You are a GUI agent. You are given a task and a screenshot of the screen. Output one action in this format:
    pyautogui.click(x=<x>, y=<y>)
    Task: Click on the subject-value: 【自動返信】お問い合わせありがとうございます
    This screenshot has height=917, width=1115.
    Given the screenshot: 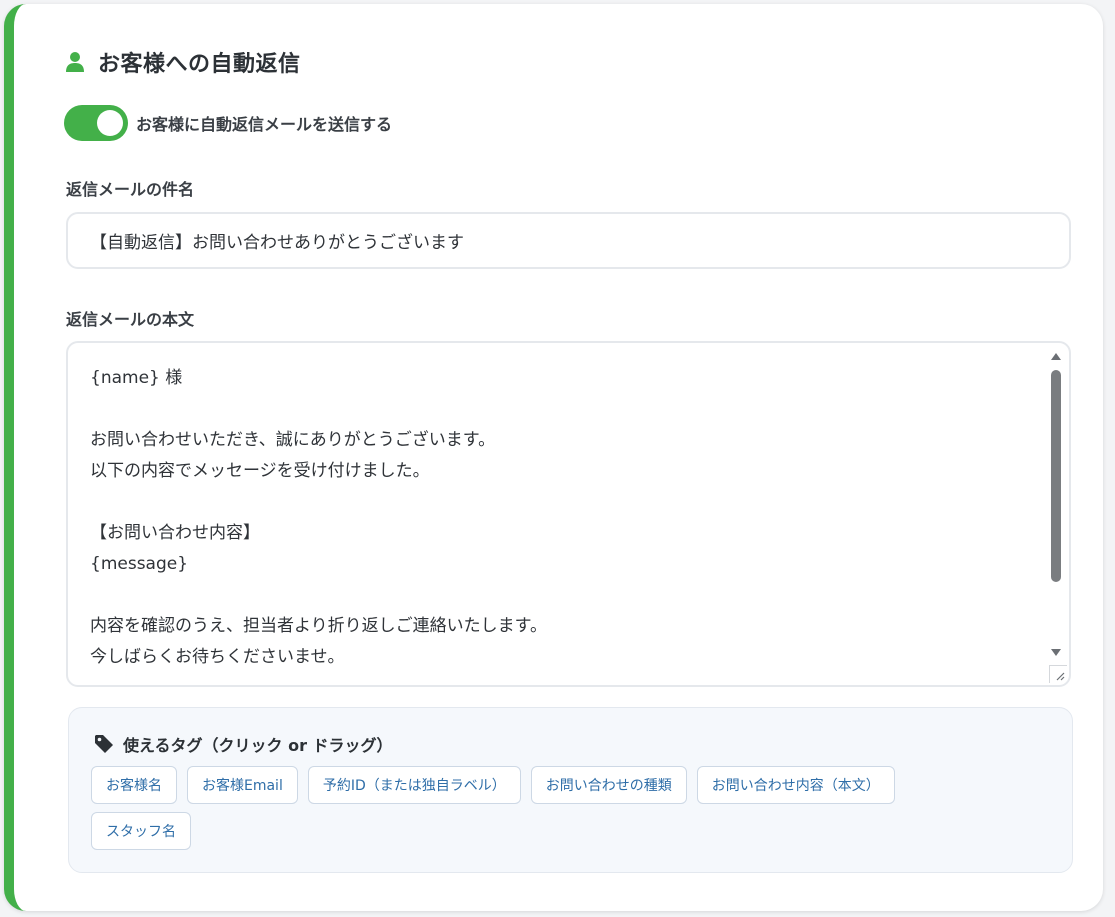 What is the action you would take?
    pyautogui.click(x=277, y=243)
    